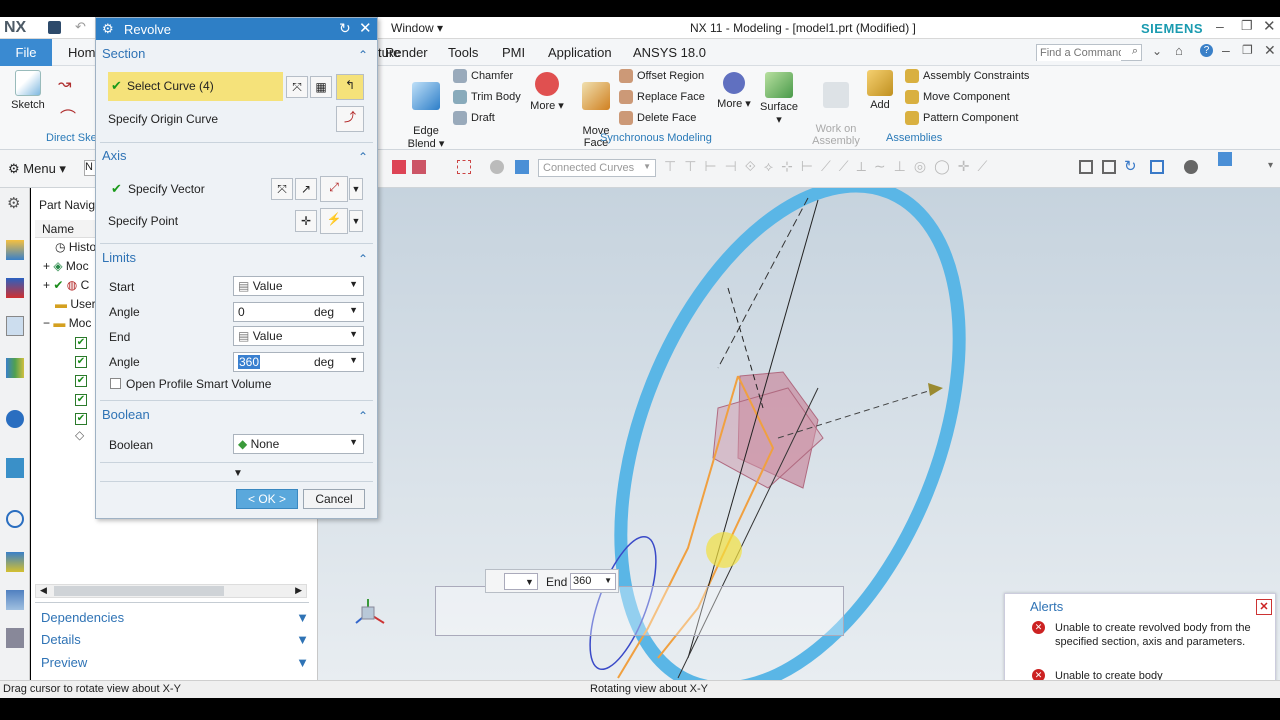  I want to click on curve-icon: ↝, so click(64, 84).